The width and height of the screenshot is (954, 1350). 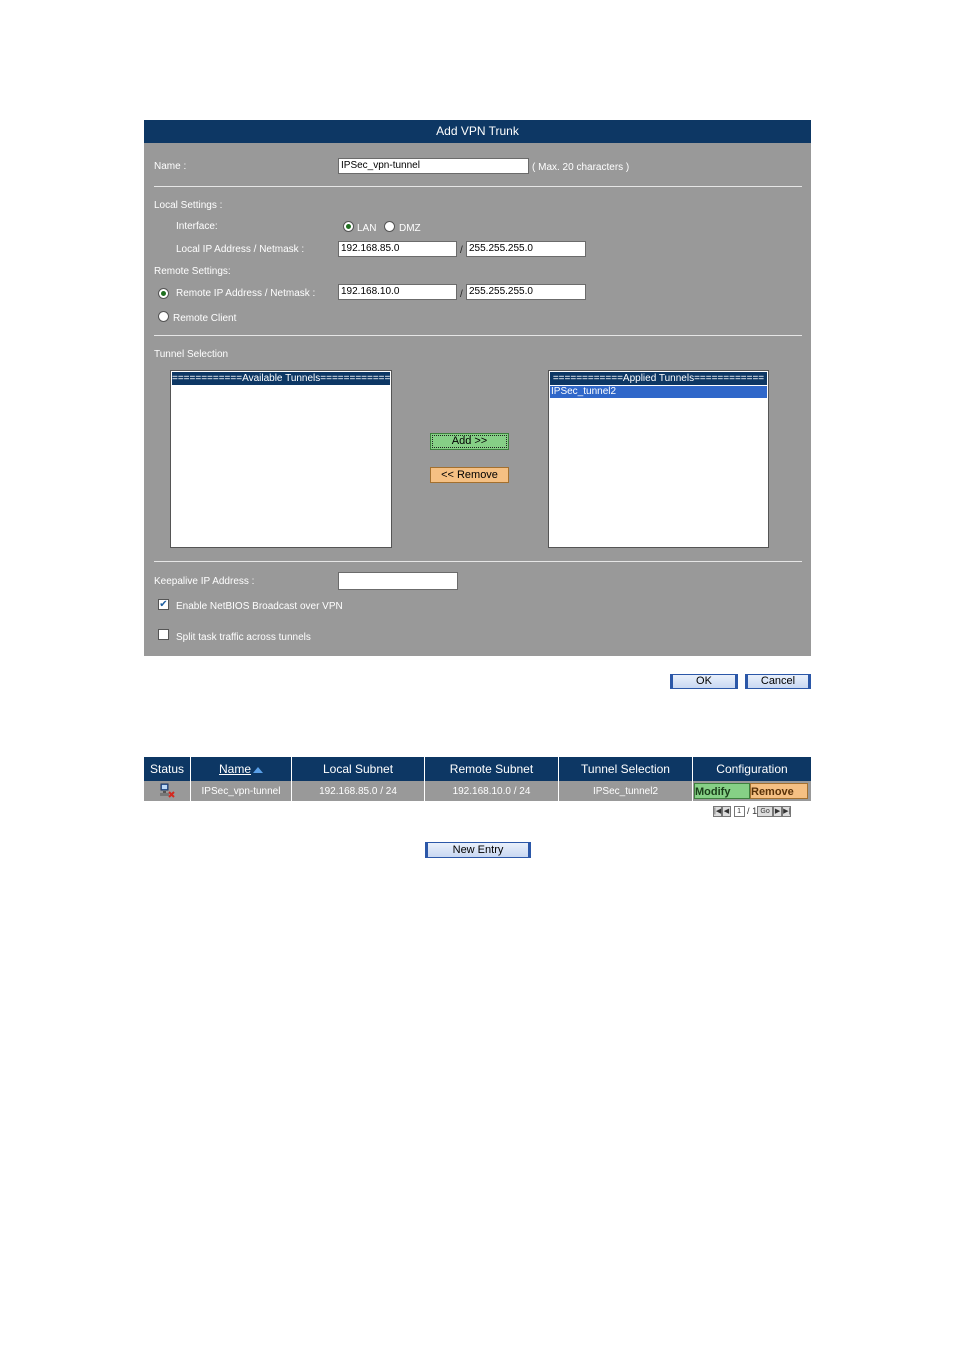 I want to click on split-traffic-checkbox, so click(x=163, y=634).